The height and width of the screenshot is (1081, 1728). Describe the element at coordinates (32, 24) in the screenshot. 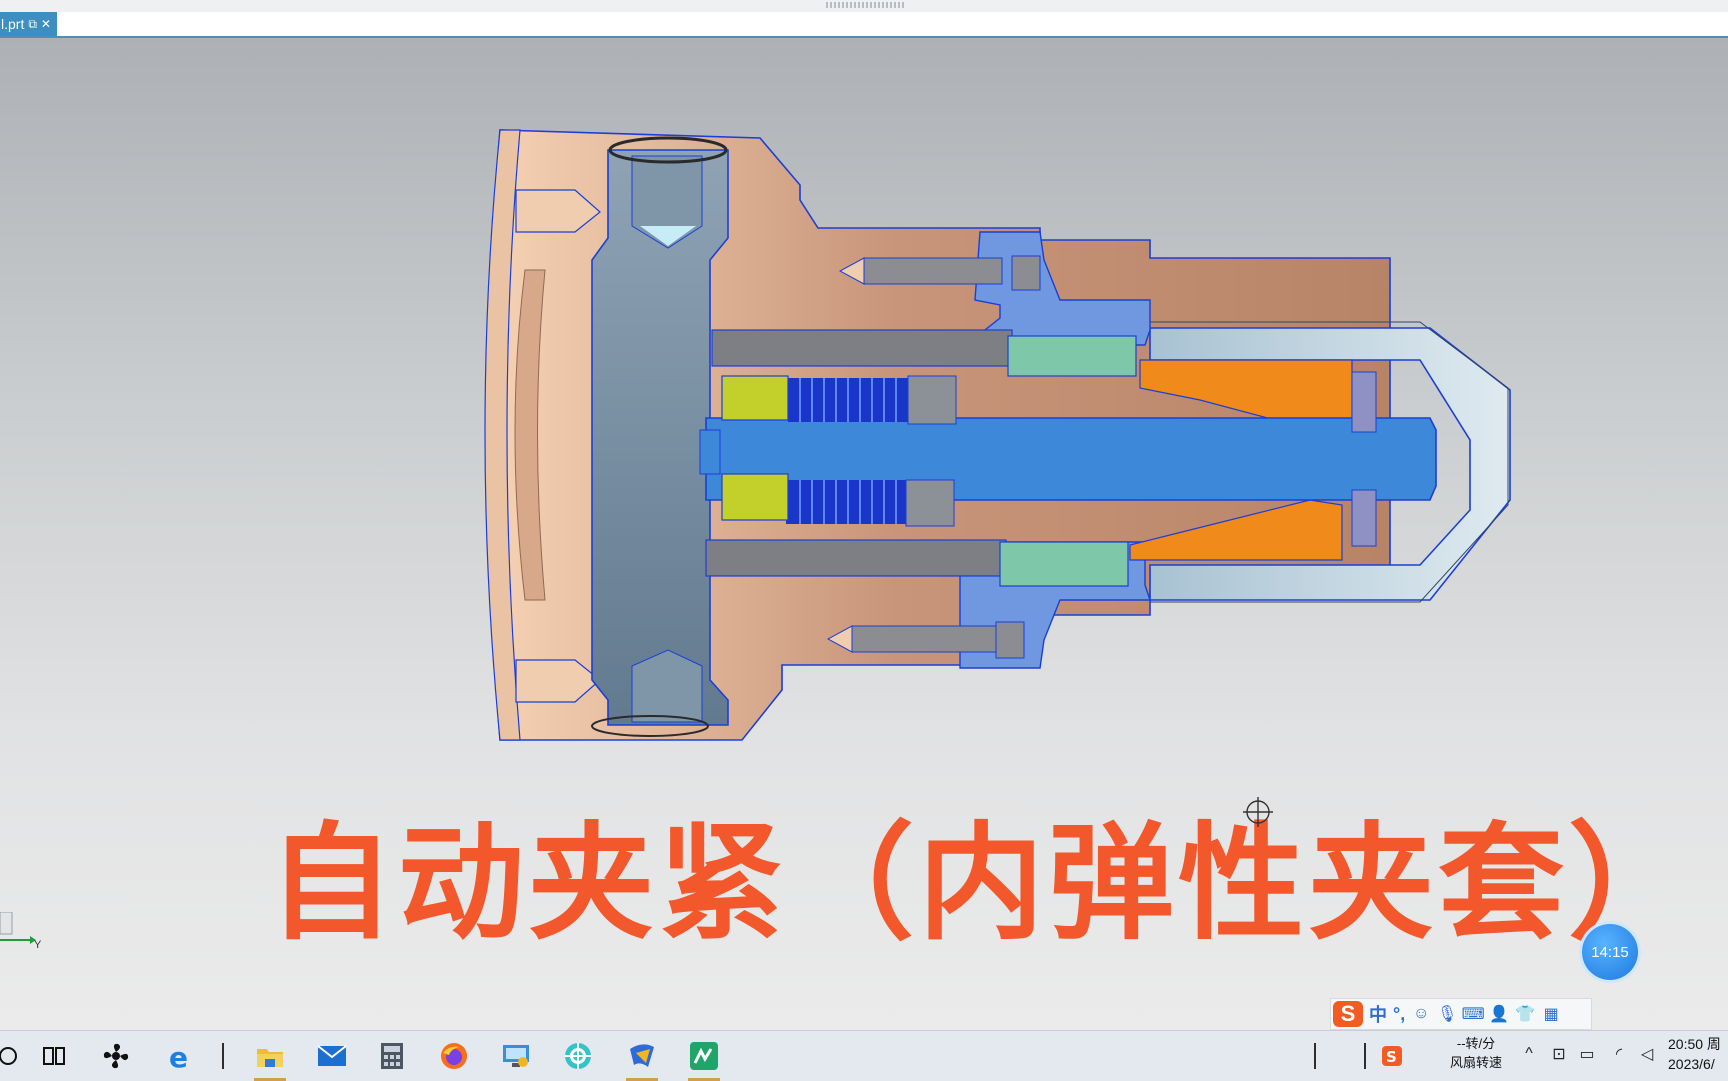

I see `restore-icon: ⧉` at that location.